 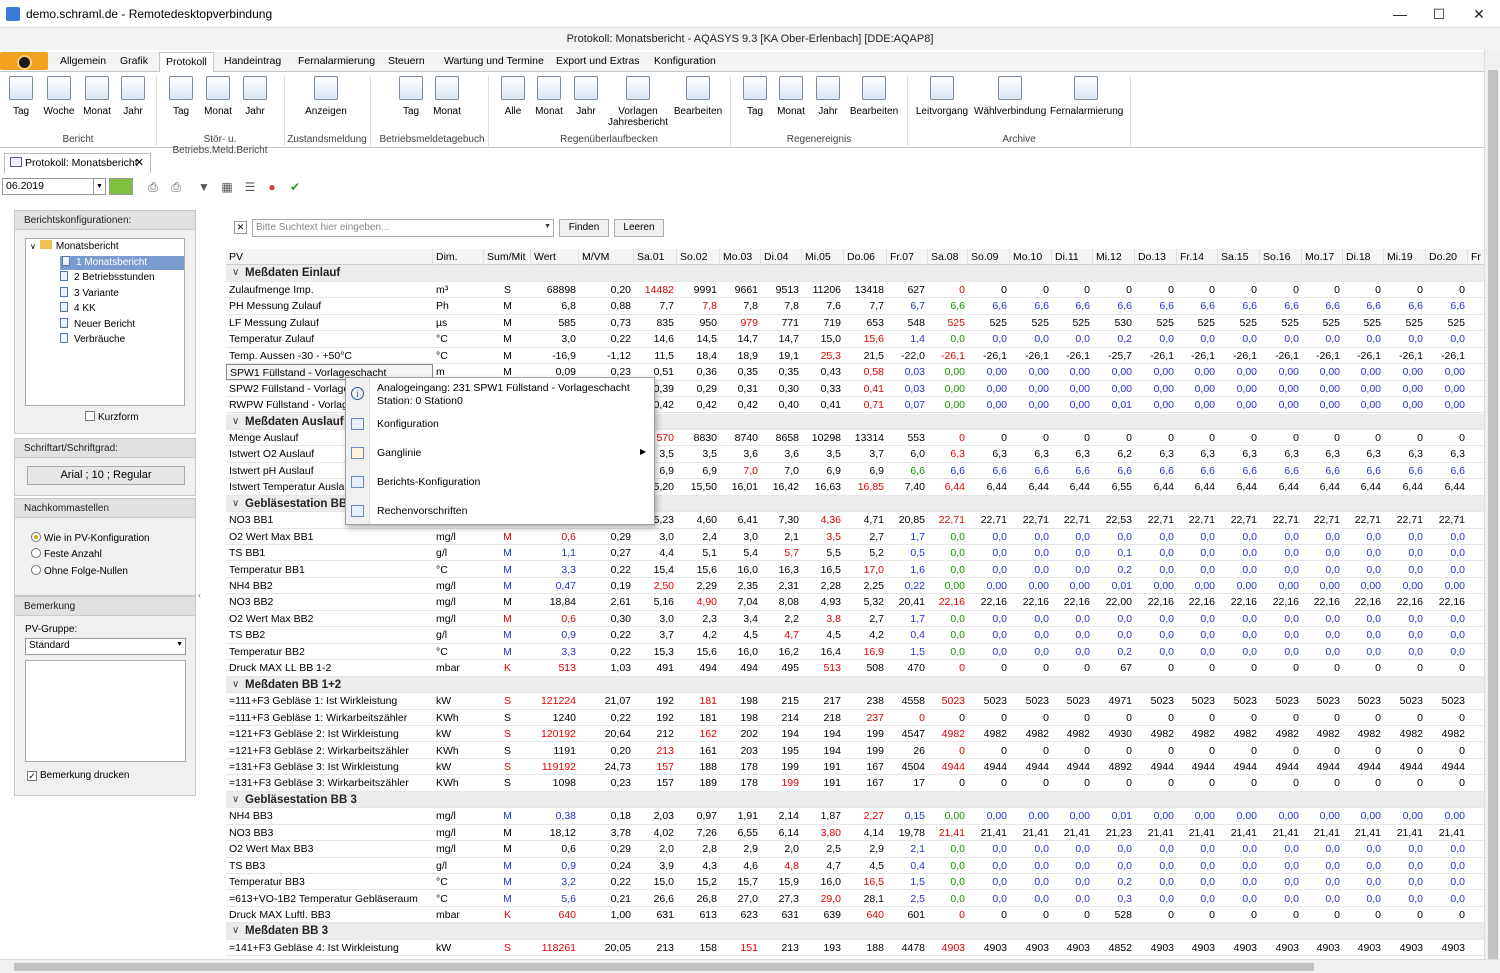 What do you see at coordinates (133, 96) in the screenshot?
I see `bericht-jahr-button: Jahr` at bounding box center [133, 96].